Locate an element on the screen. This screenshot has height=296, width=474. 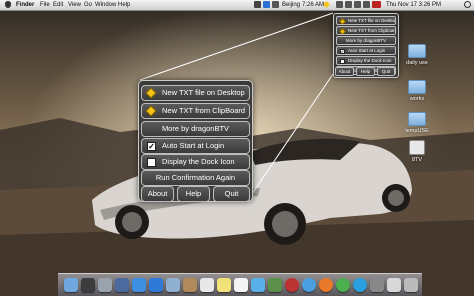
desktop-folder-daily-use: daily use is located at coordinates (417, 55).